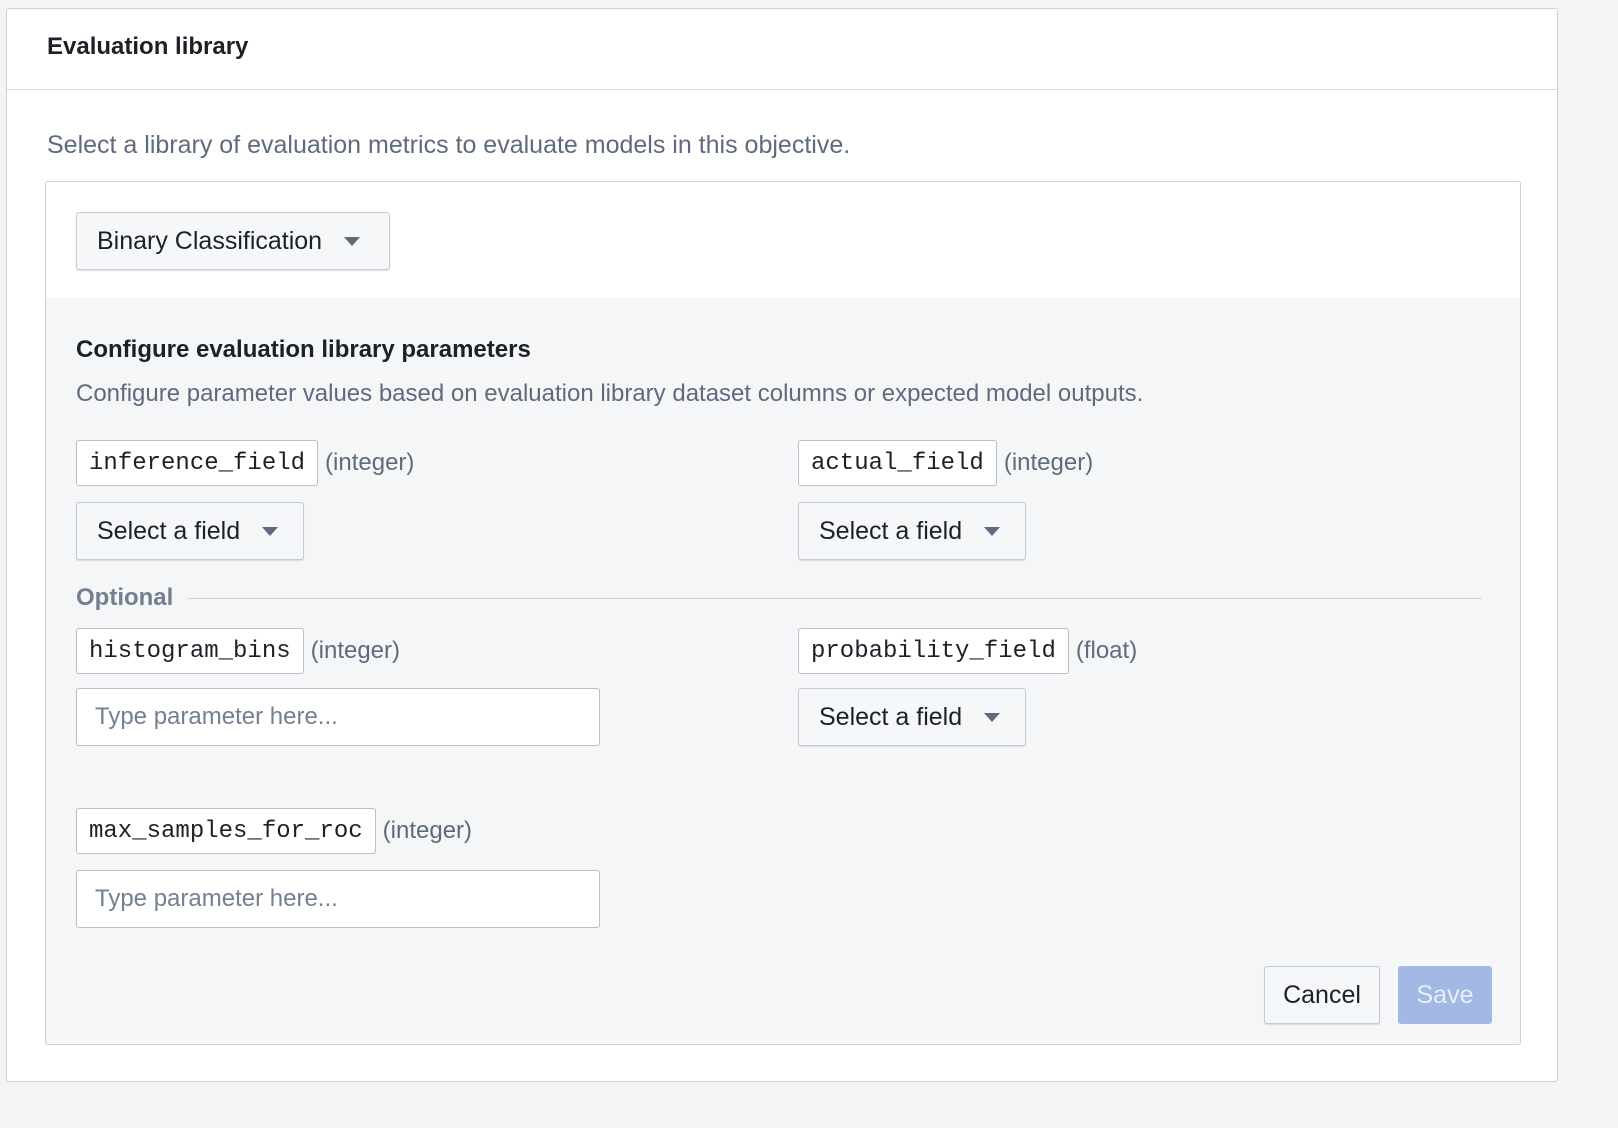 The image size is (1618, 1128). I want to click on library-dropdown: Binary Classification, so click(233, 241).